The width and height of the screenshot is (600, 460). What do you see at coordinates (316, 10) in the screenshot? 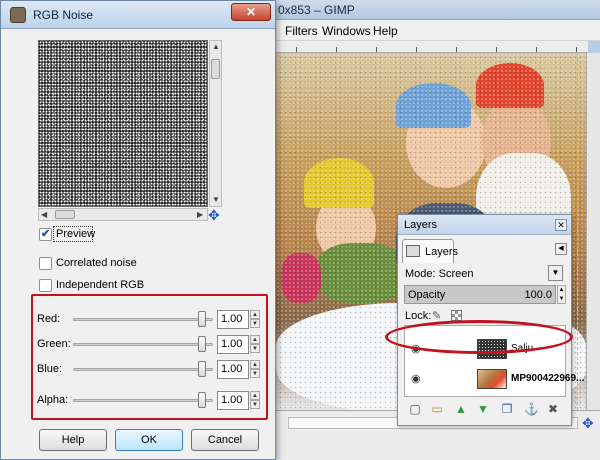
I see `gimp-window-title: 0x853 – GIMP` at bounding box center [316, 10].